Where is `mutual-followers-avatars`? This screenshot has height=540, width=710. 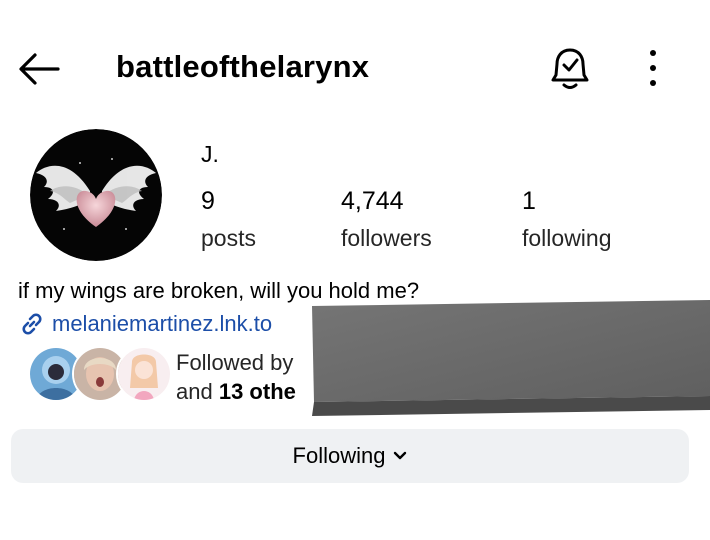 mutual-followers-avatars is located at coordinates (100, 374).